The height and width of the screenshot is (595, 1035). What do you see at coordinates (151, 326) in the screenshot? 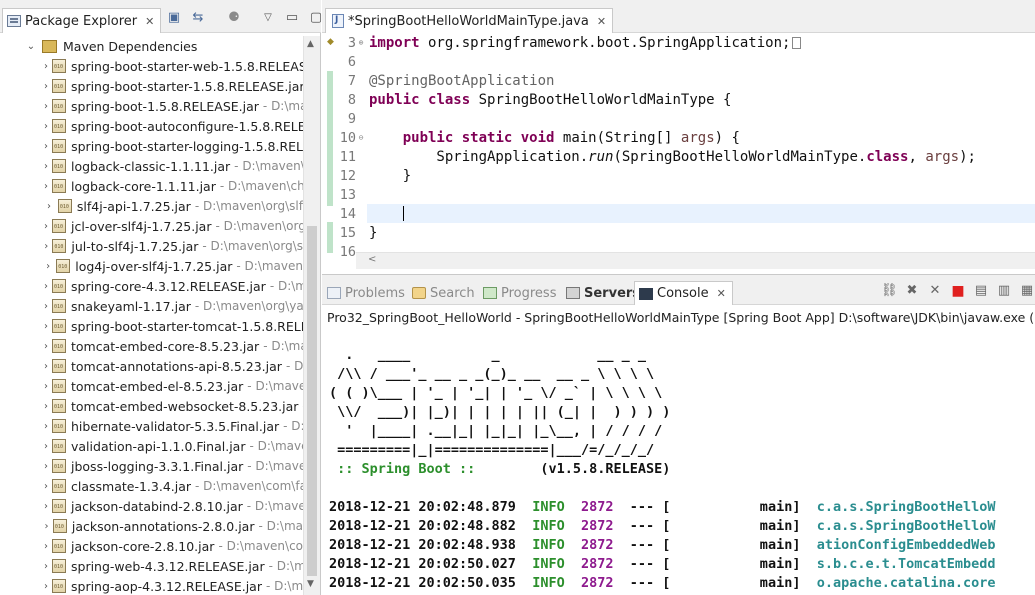
I see `jar-entry: › spring-boot-starter-tomcat-1.5.8.RELE` at bounding box center [151, 326].